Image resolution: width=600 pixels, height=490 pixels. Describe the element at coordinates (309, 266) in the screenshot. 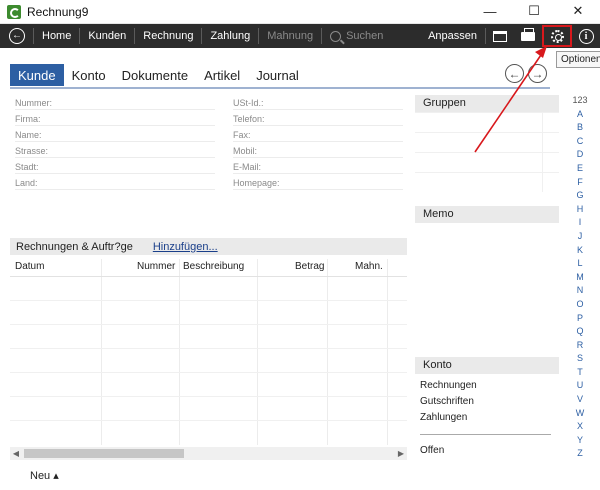

I see `column-header-betrag: Betrag` at that location.